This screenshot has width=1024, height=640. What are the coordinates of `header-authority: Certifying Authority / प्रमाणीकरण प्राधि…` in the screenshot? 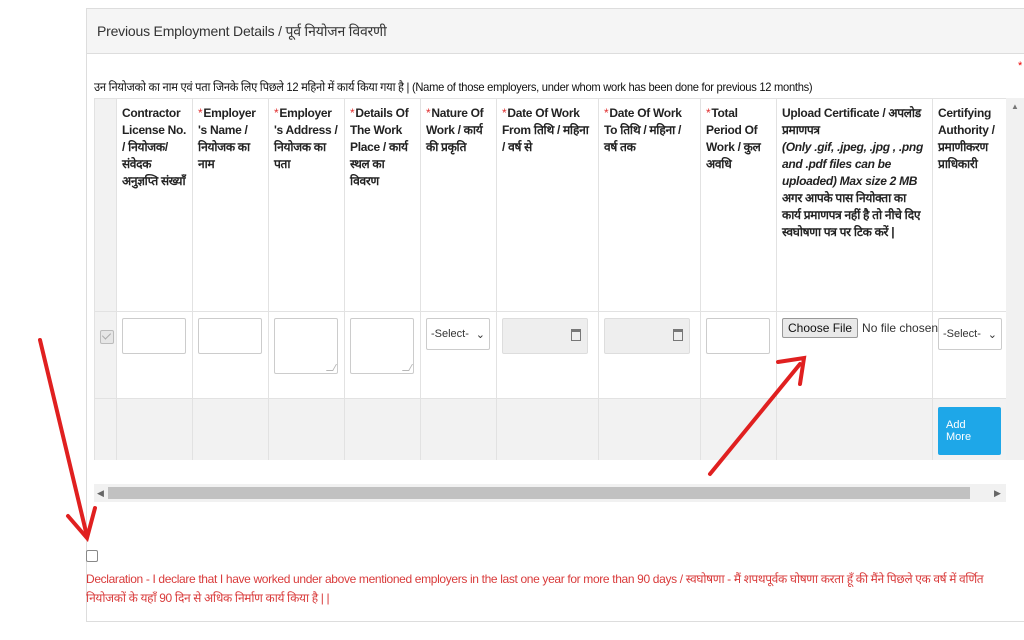 It's located at (969, 205).